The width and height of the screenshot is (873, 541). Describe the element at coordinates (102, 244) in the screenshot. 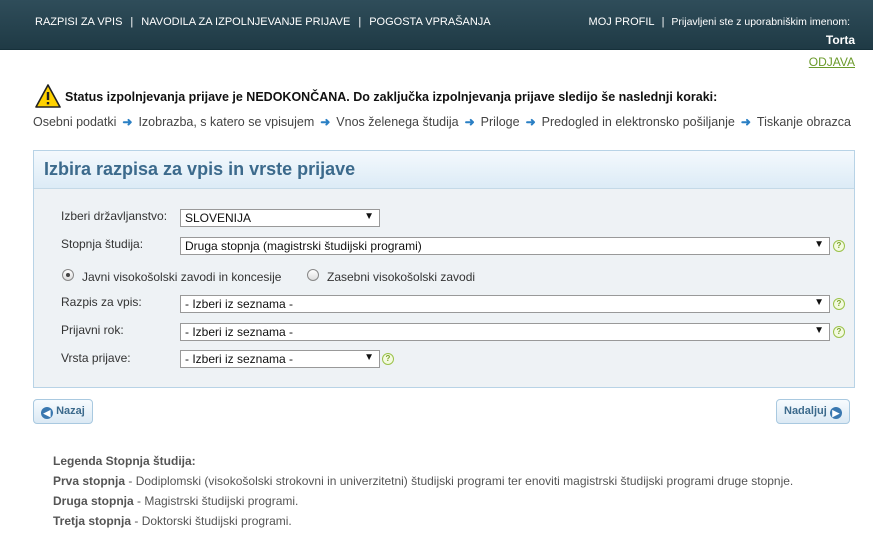

I see `study-level-label: Stopnja študija:` at that location.